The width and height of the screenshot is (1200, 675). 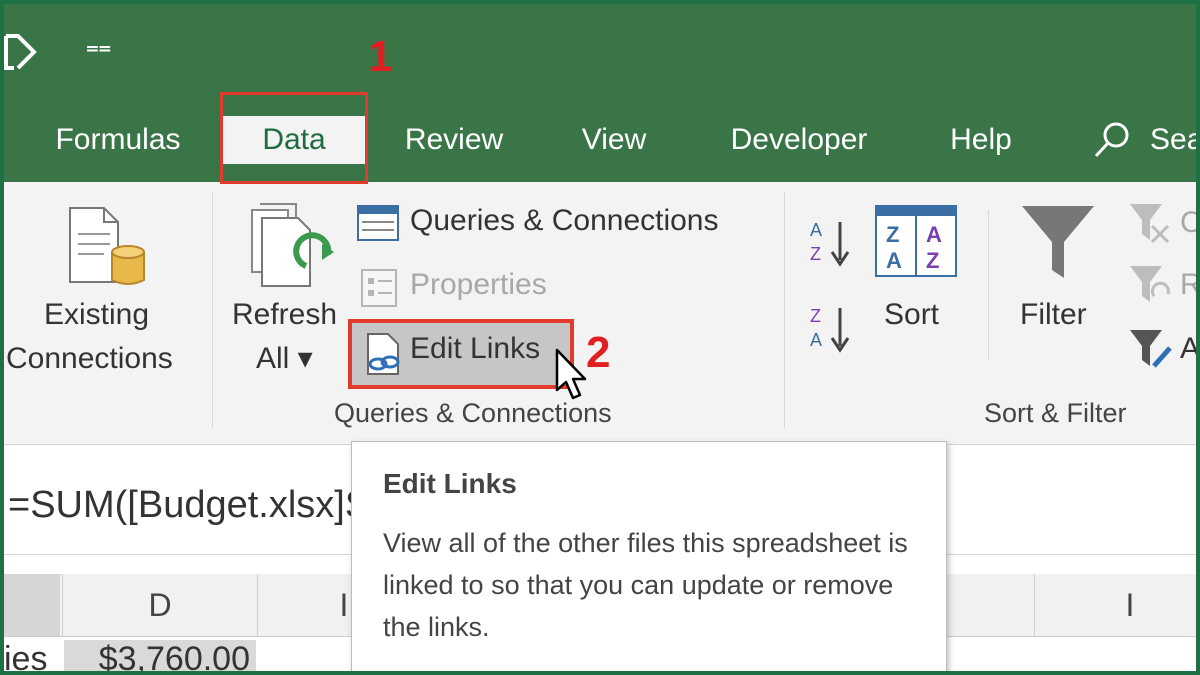 I want to click on tab-view: View, so click(x=614, y=140).